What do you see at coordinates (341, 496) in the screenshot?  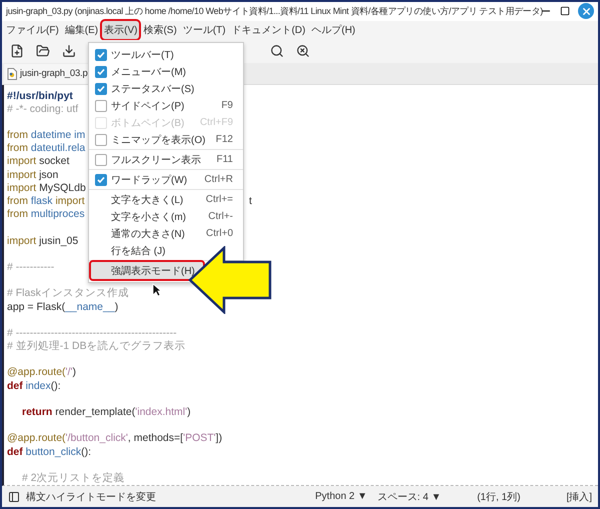 I see `language-selector: Python 2 ▼` at bounding box center [341, 496].